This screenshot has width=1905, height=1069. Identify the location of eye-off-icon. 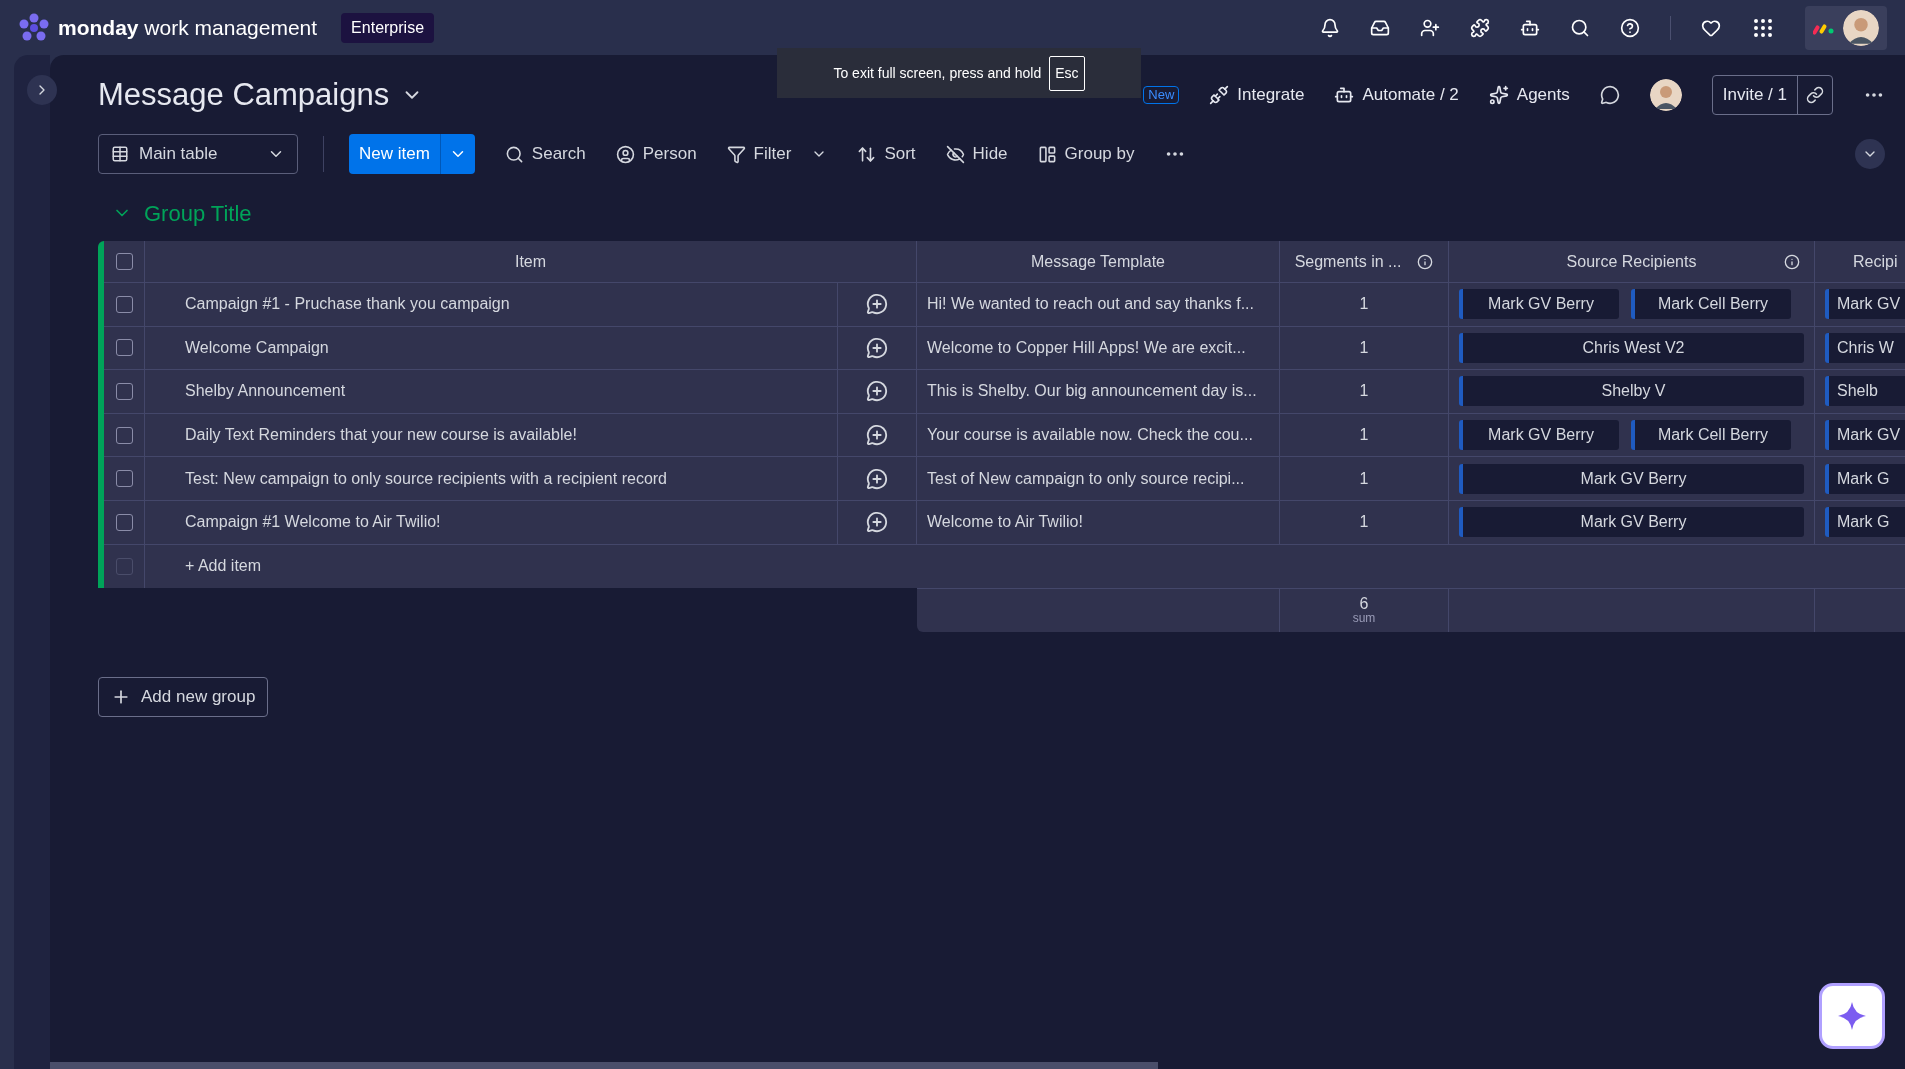
(955, 154).